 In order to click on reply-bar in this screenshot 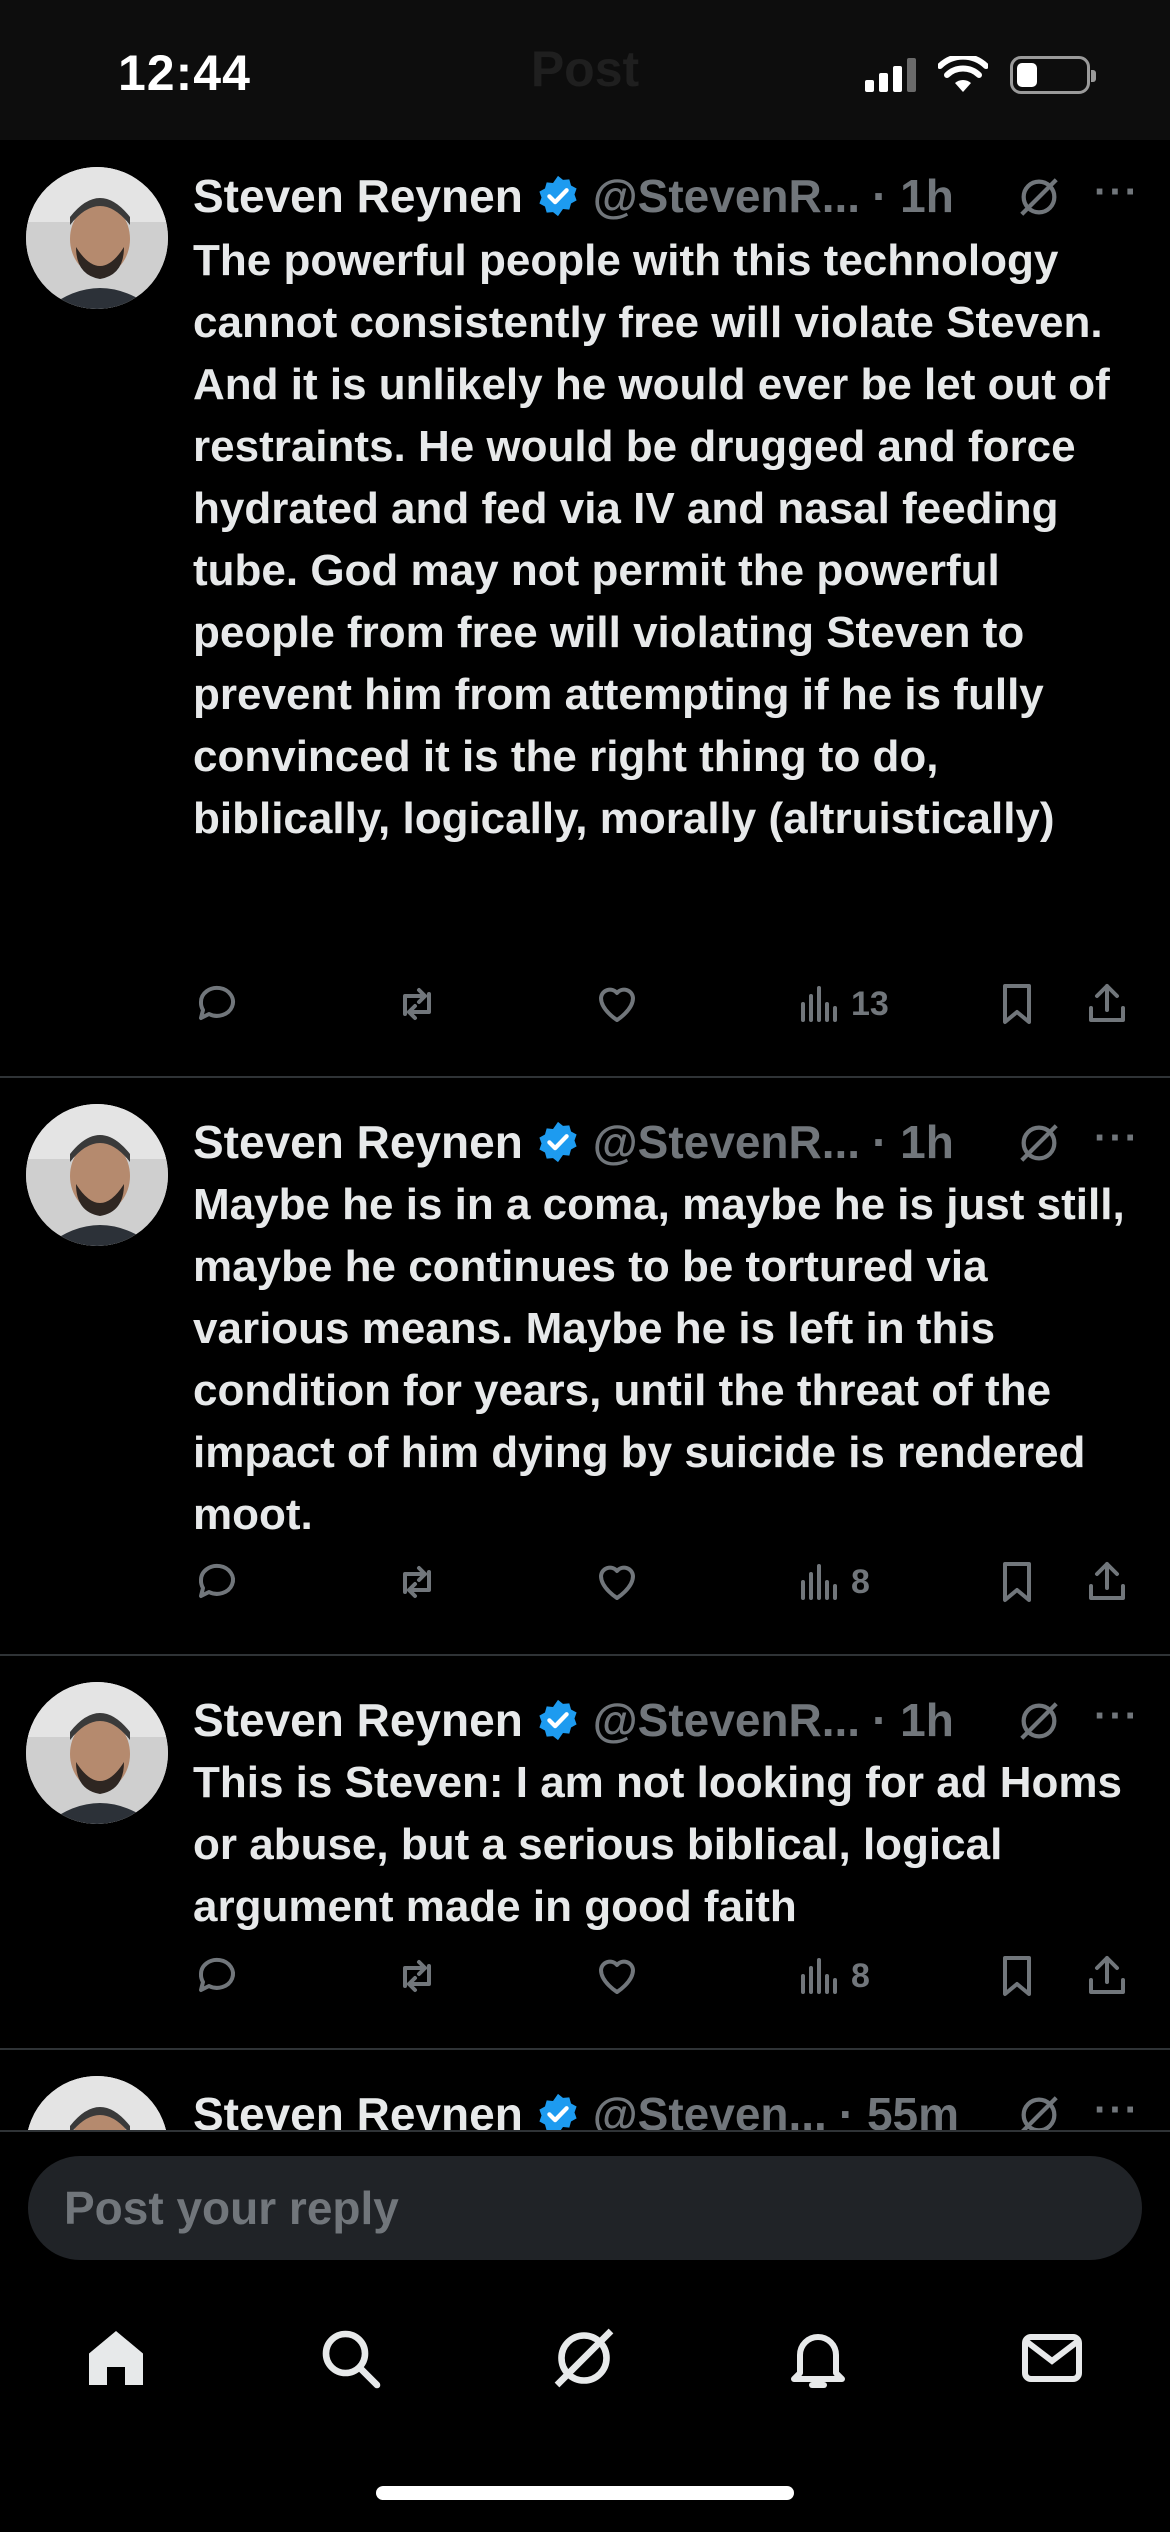, I will do `click(585, 2205)`.